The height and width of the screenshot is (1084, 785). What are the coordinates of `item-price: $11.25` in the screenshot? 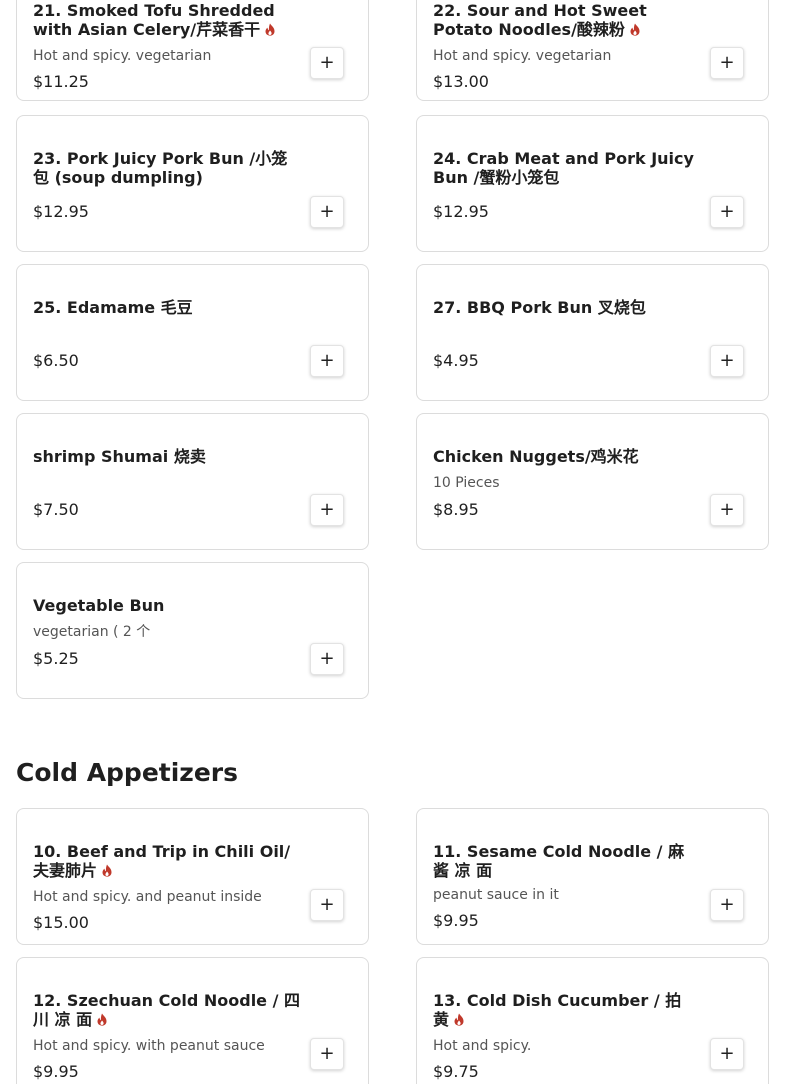 It's located at (61, 81).